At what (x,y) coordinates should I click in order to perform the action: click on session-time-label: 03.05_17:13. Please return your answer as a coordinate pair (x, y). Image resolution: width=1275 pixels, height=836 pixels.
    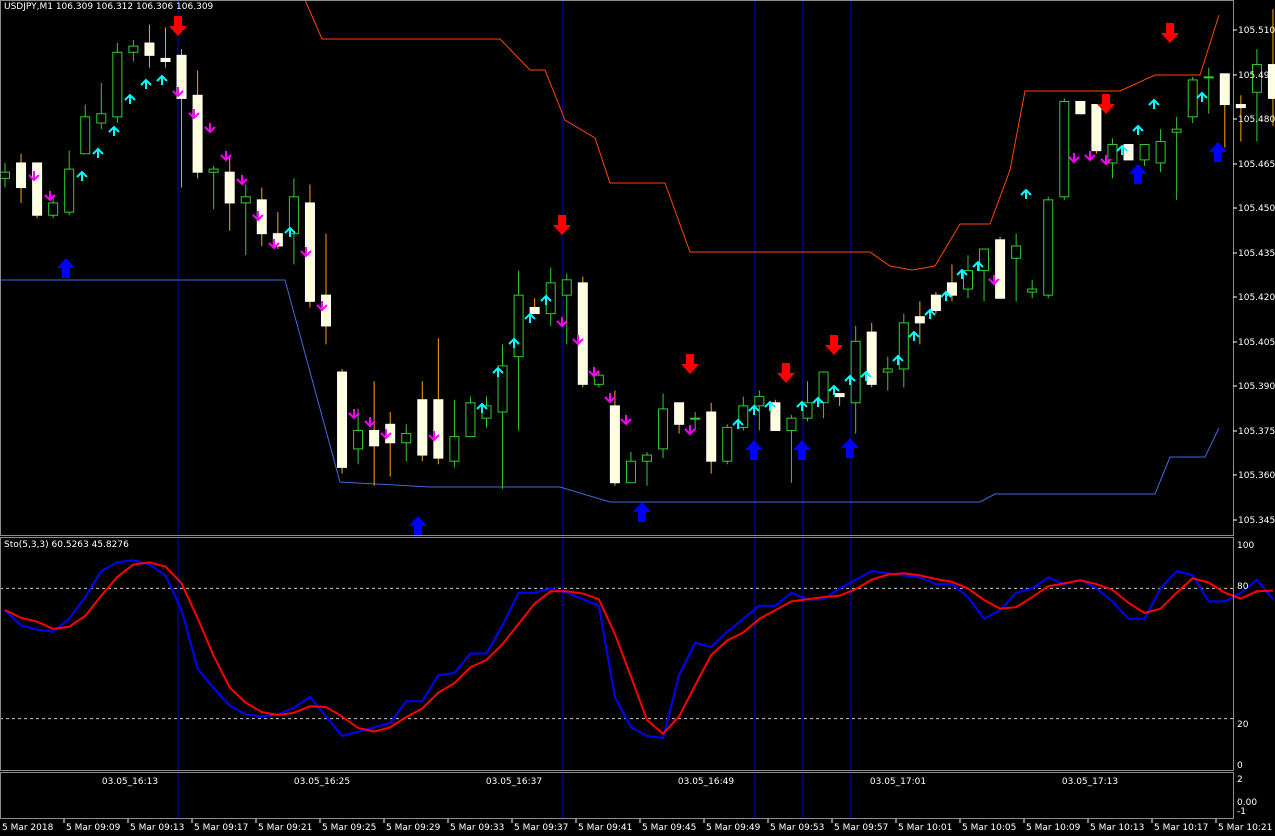
    Looking at the image, I should click on (1090, 782).